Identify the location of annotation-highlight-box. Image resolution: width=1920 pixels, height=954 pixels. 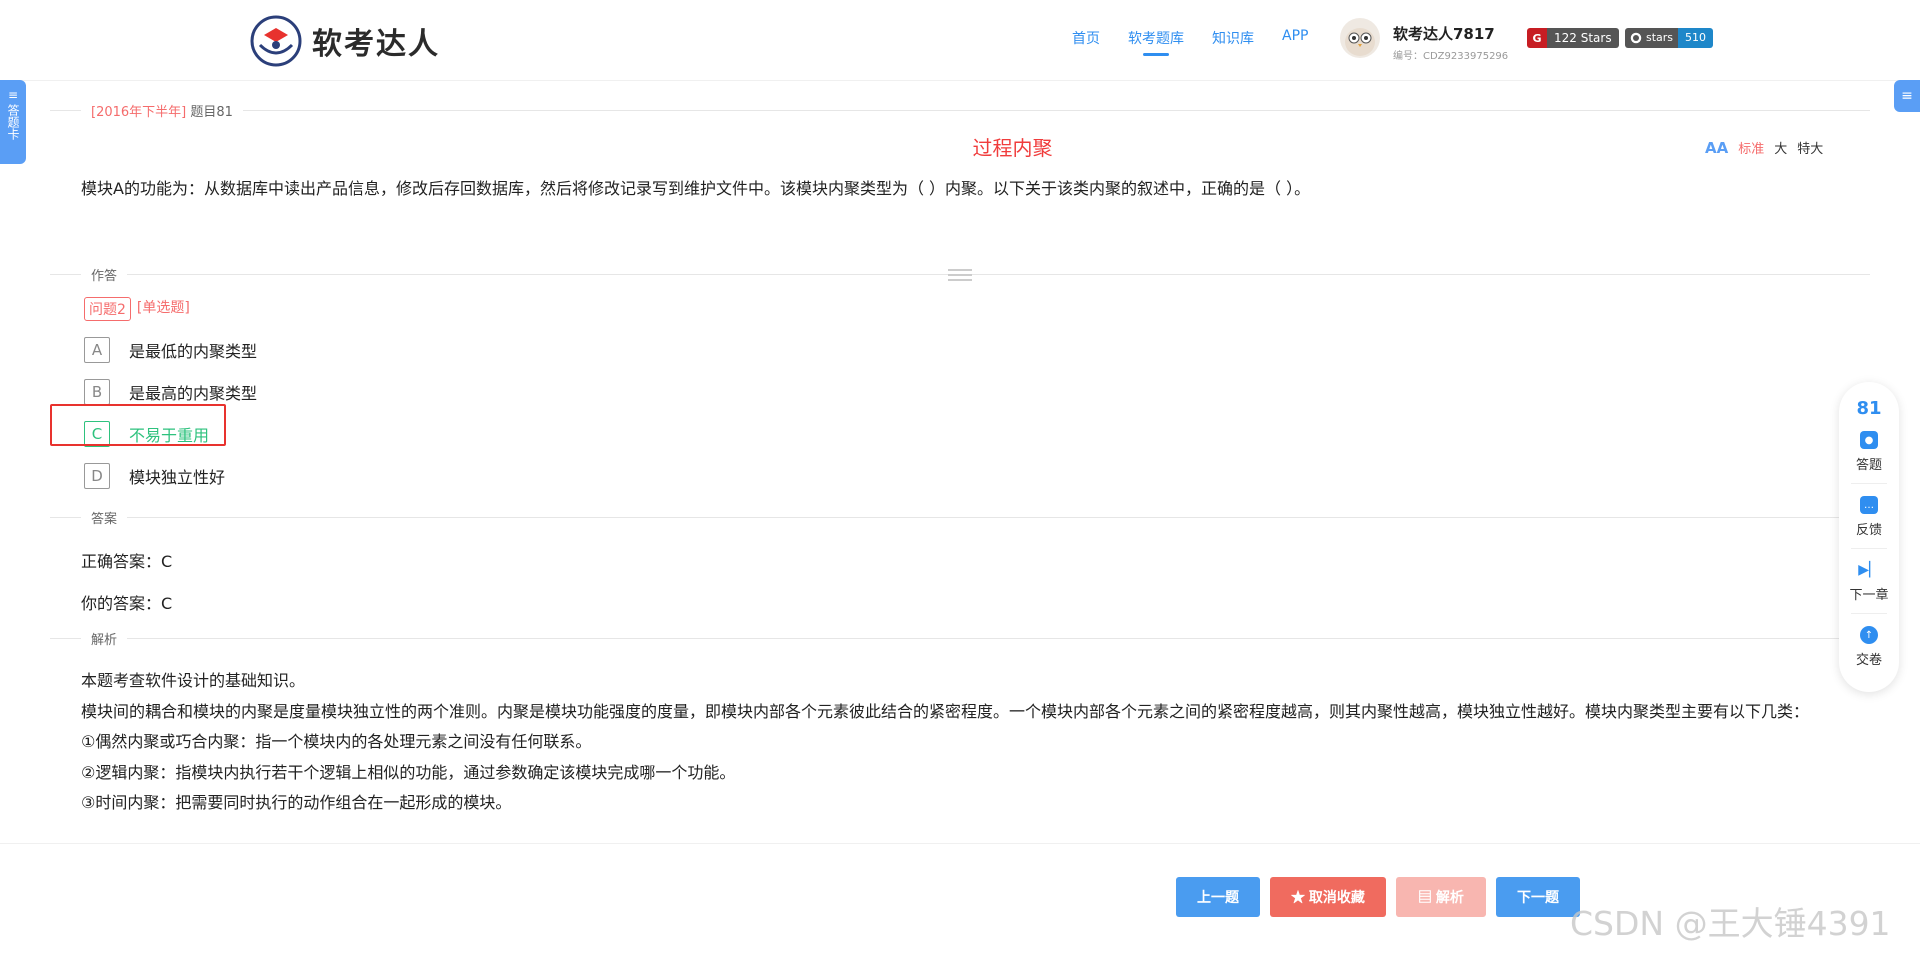
(138, 425).